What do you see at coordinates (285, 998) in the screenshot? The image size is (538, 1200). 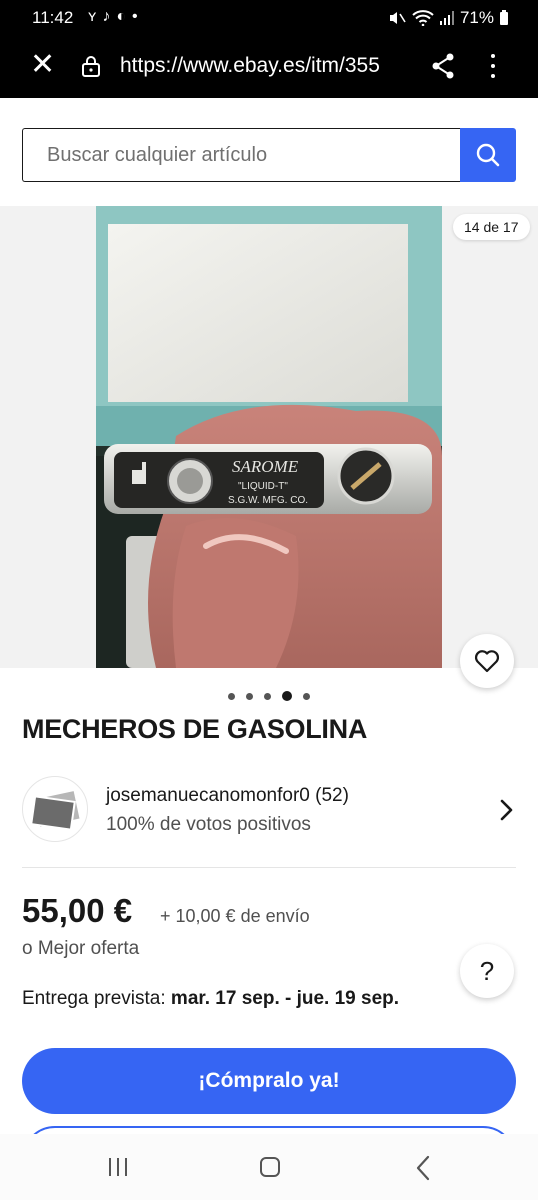 I see `delivery-dates: mar. 17 sep. - jue. 19 sep.` at bounding box center [285, 998].